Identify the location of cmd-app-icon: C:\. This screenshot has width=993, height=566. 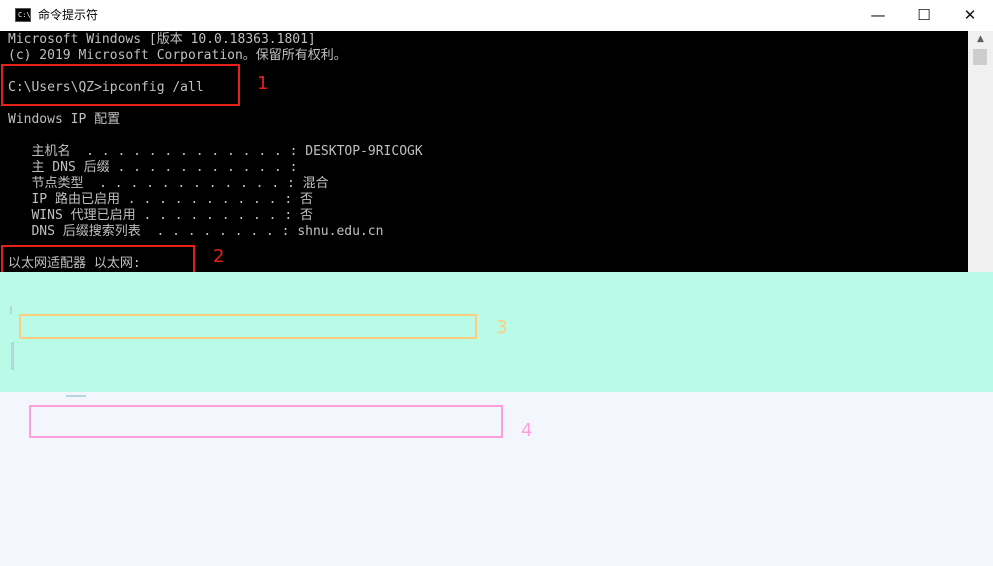
(23, 15).